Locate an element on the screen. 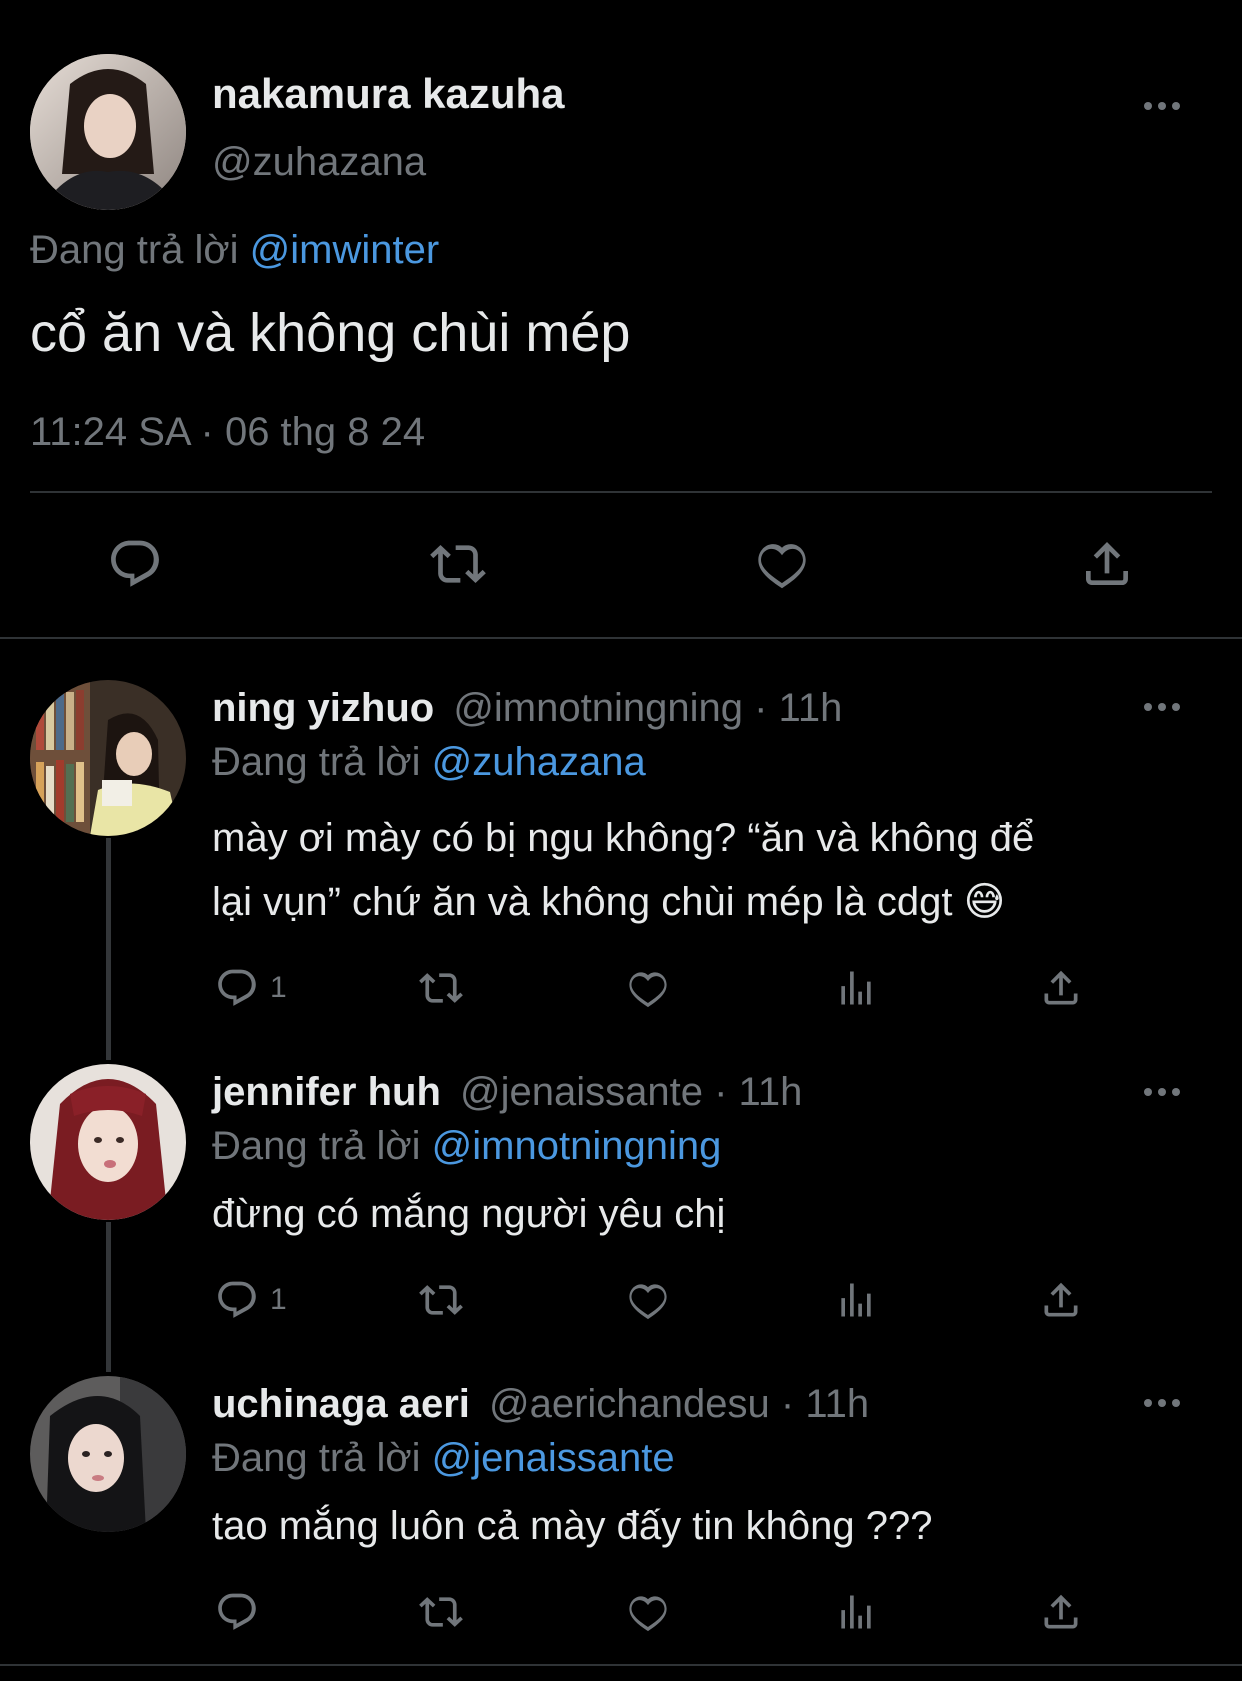 This screenshot has width=1242, height=1681. display-name: uchinaga aeri is located at coordinates (341, 1404).